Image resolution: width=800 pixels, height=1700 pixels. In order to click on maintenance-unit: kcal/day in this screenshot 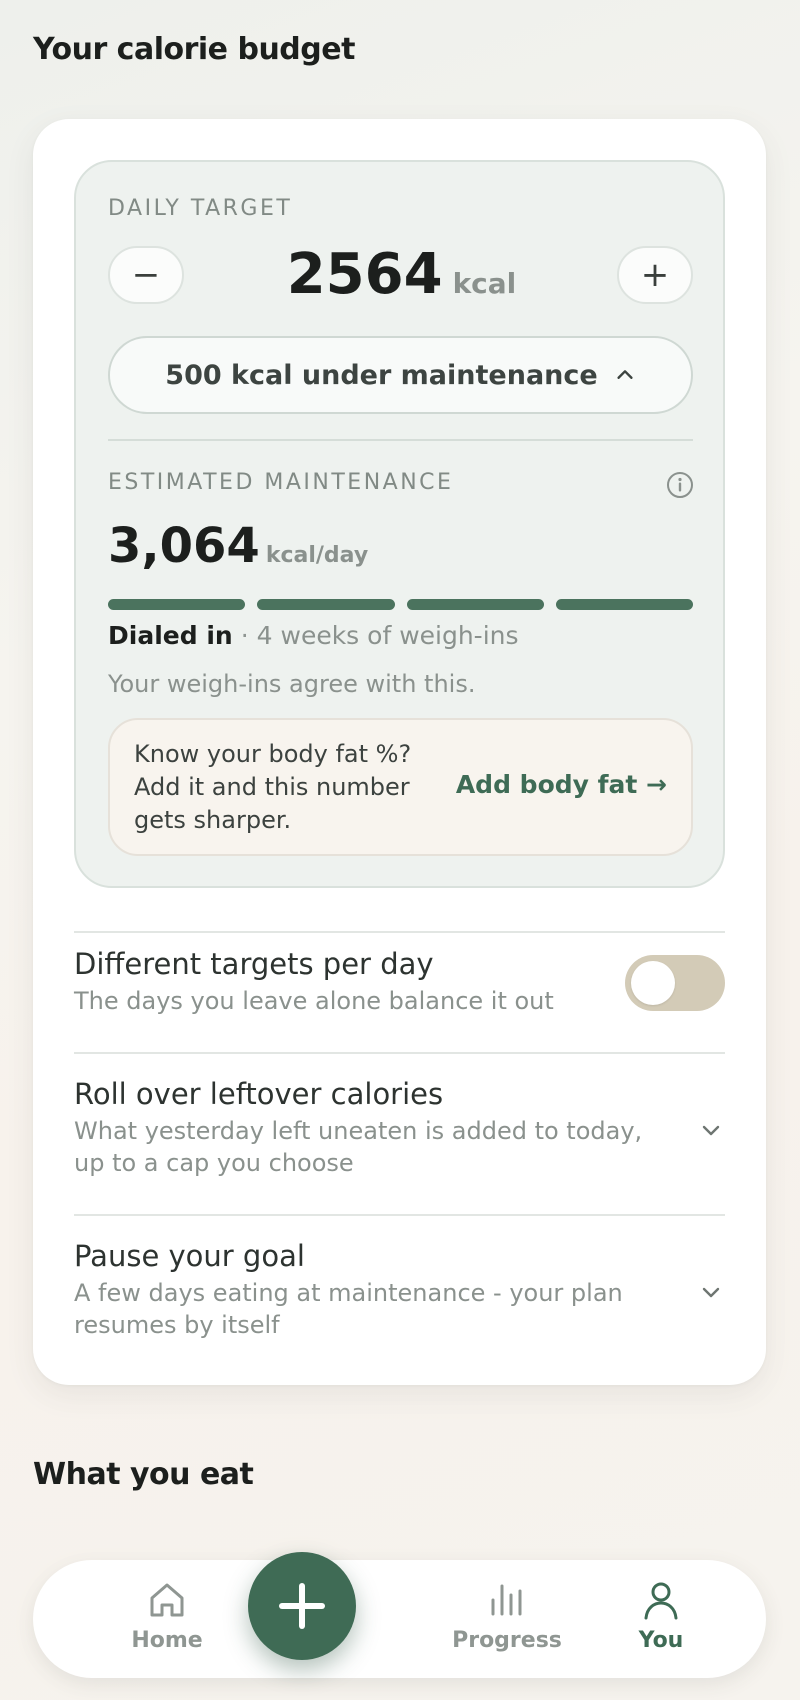, I will do `click(317, 555)`.